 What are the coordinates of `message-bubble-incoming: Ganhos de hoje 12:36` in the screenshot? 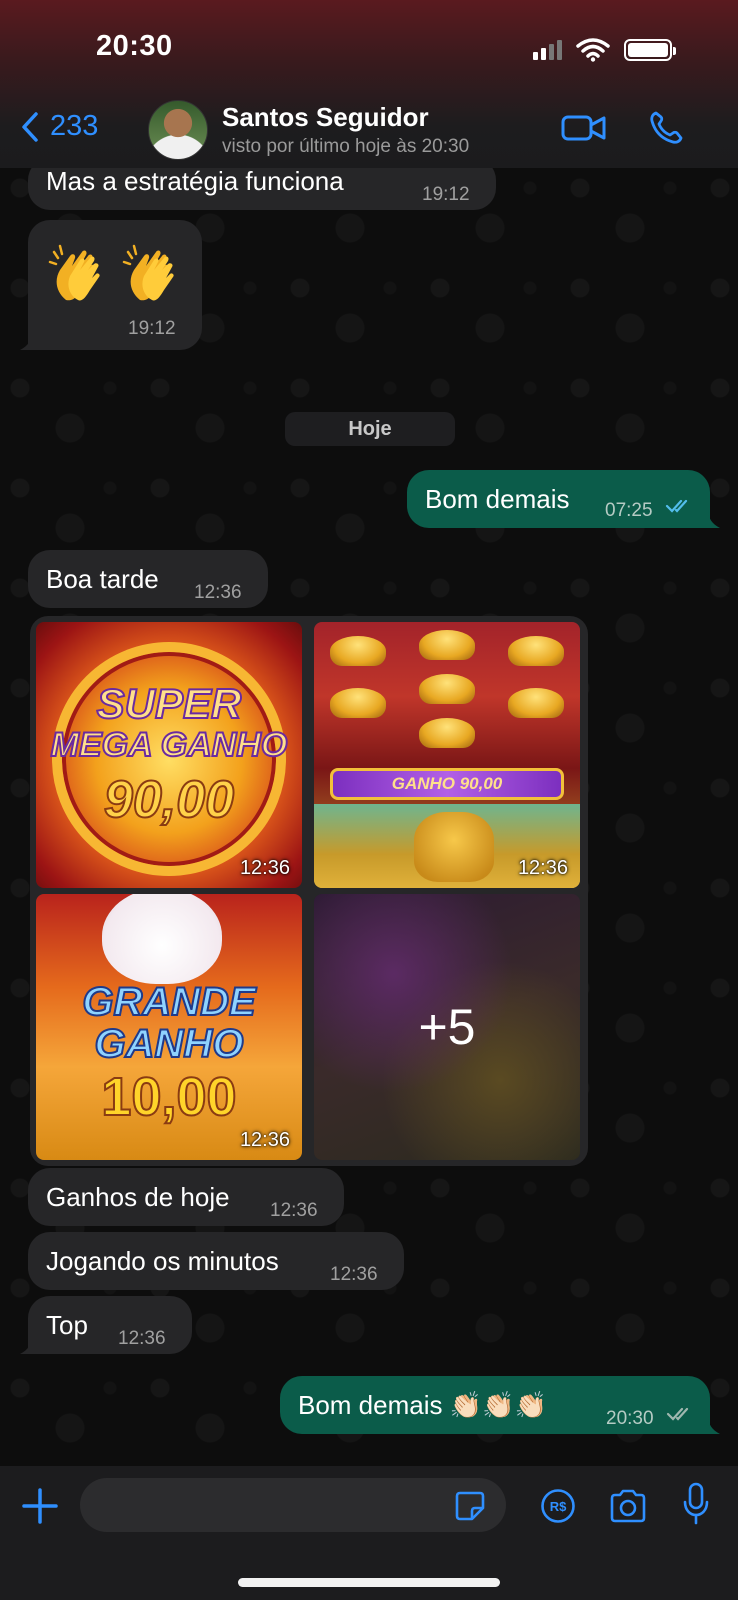 It's located at (186, 1197).